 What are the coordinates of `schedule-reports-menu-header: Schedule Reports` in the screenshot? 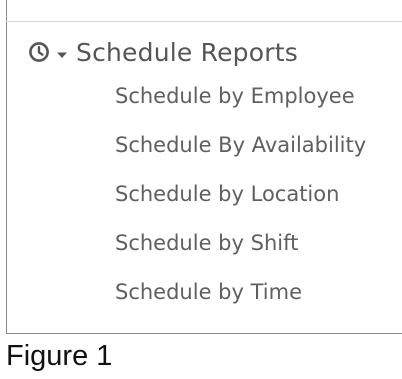 It's located at (163, 52).